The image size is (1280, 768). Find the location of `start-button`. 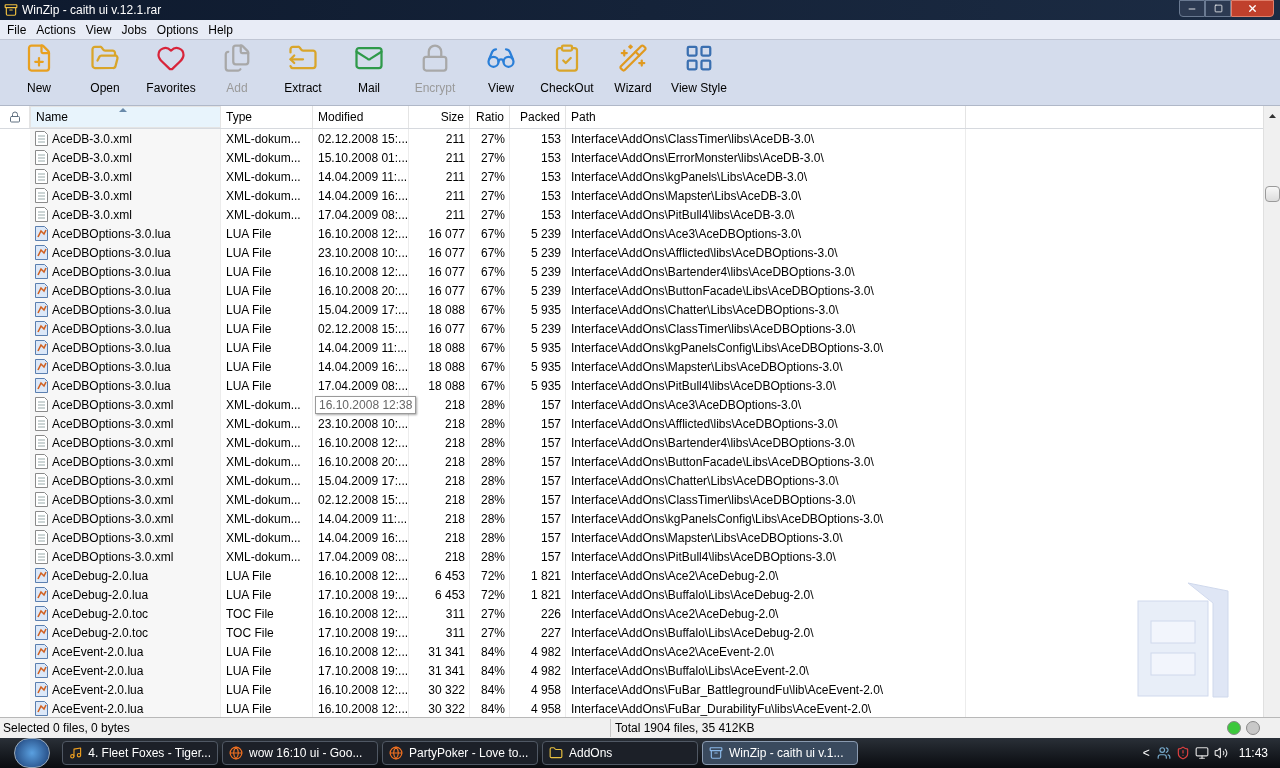

start-button is located at coordinates (32, 753).